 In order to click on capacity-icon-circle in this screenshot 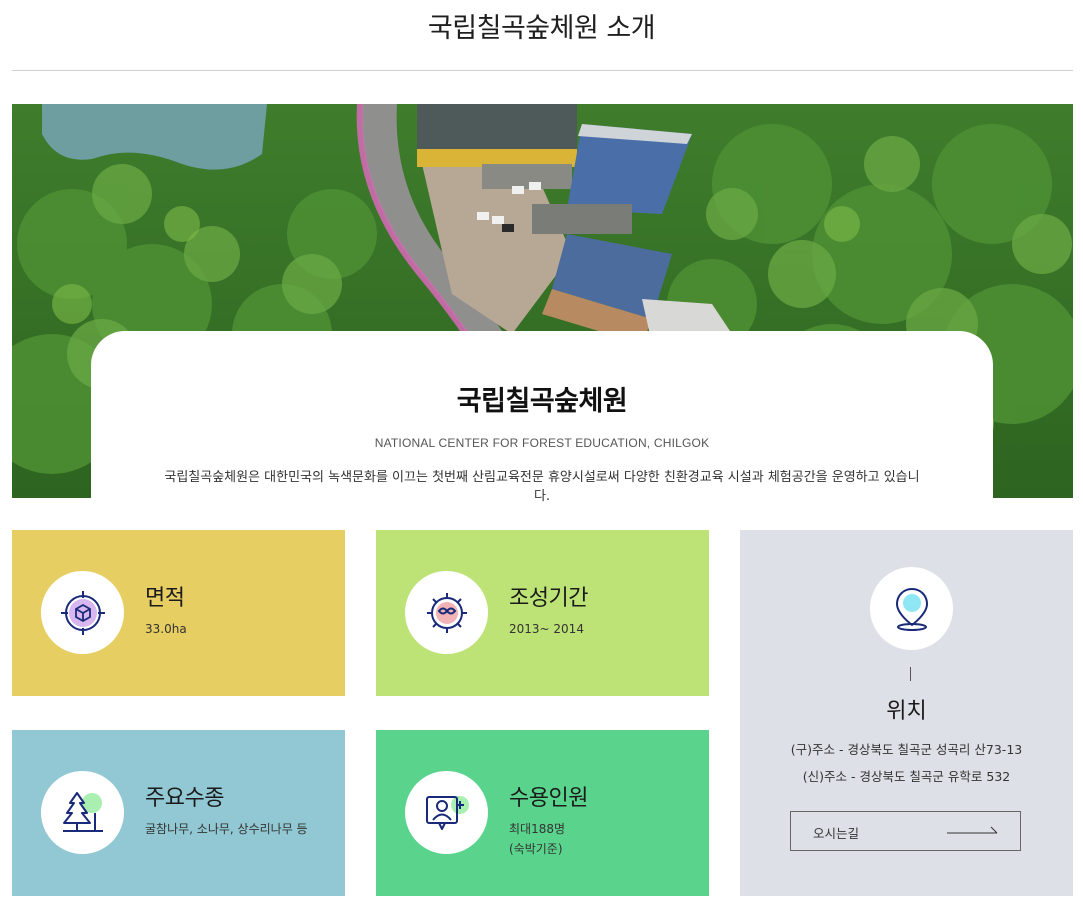, I will do `click(446, 812)`.